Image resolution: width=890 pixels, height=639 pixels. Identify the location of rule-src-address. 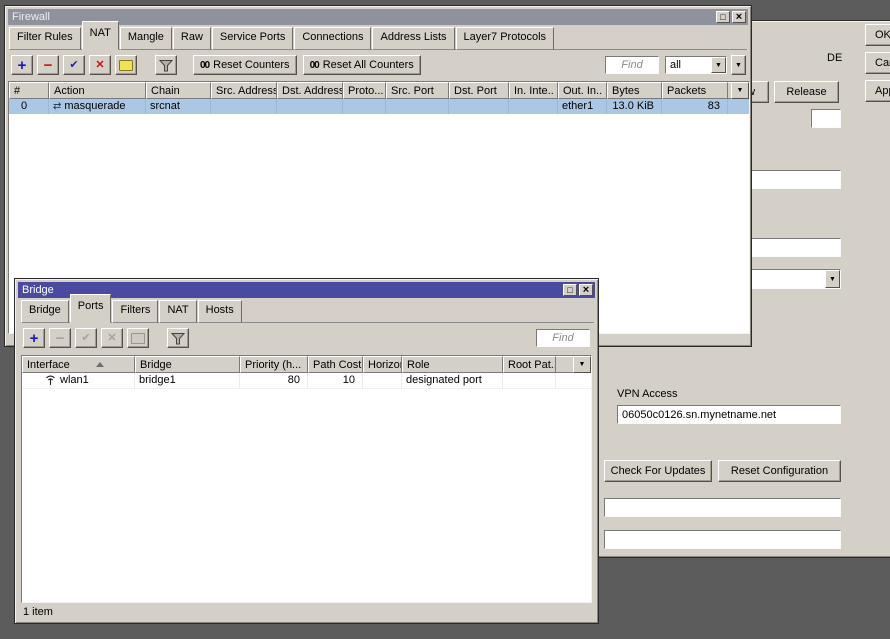
(244, 106).